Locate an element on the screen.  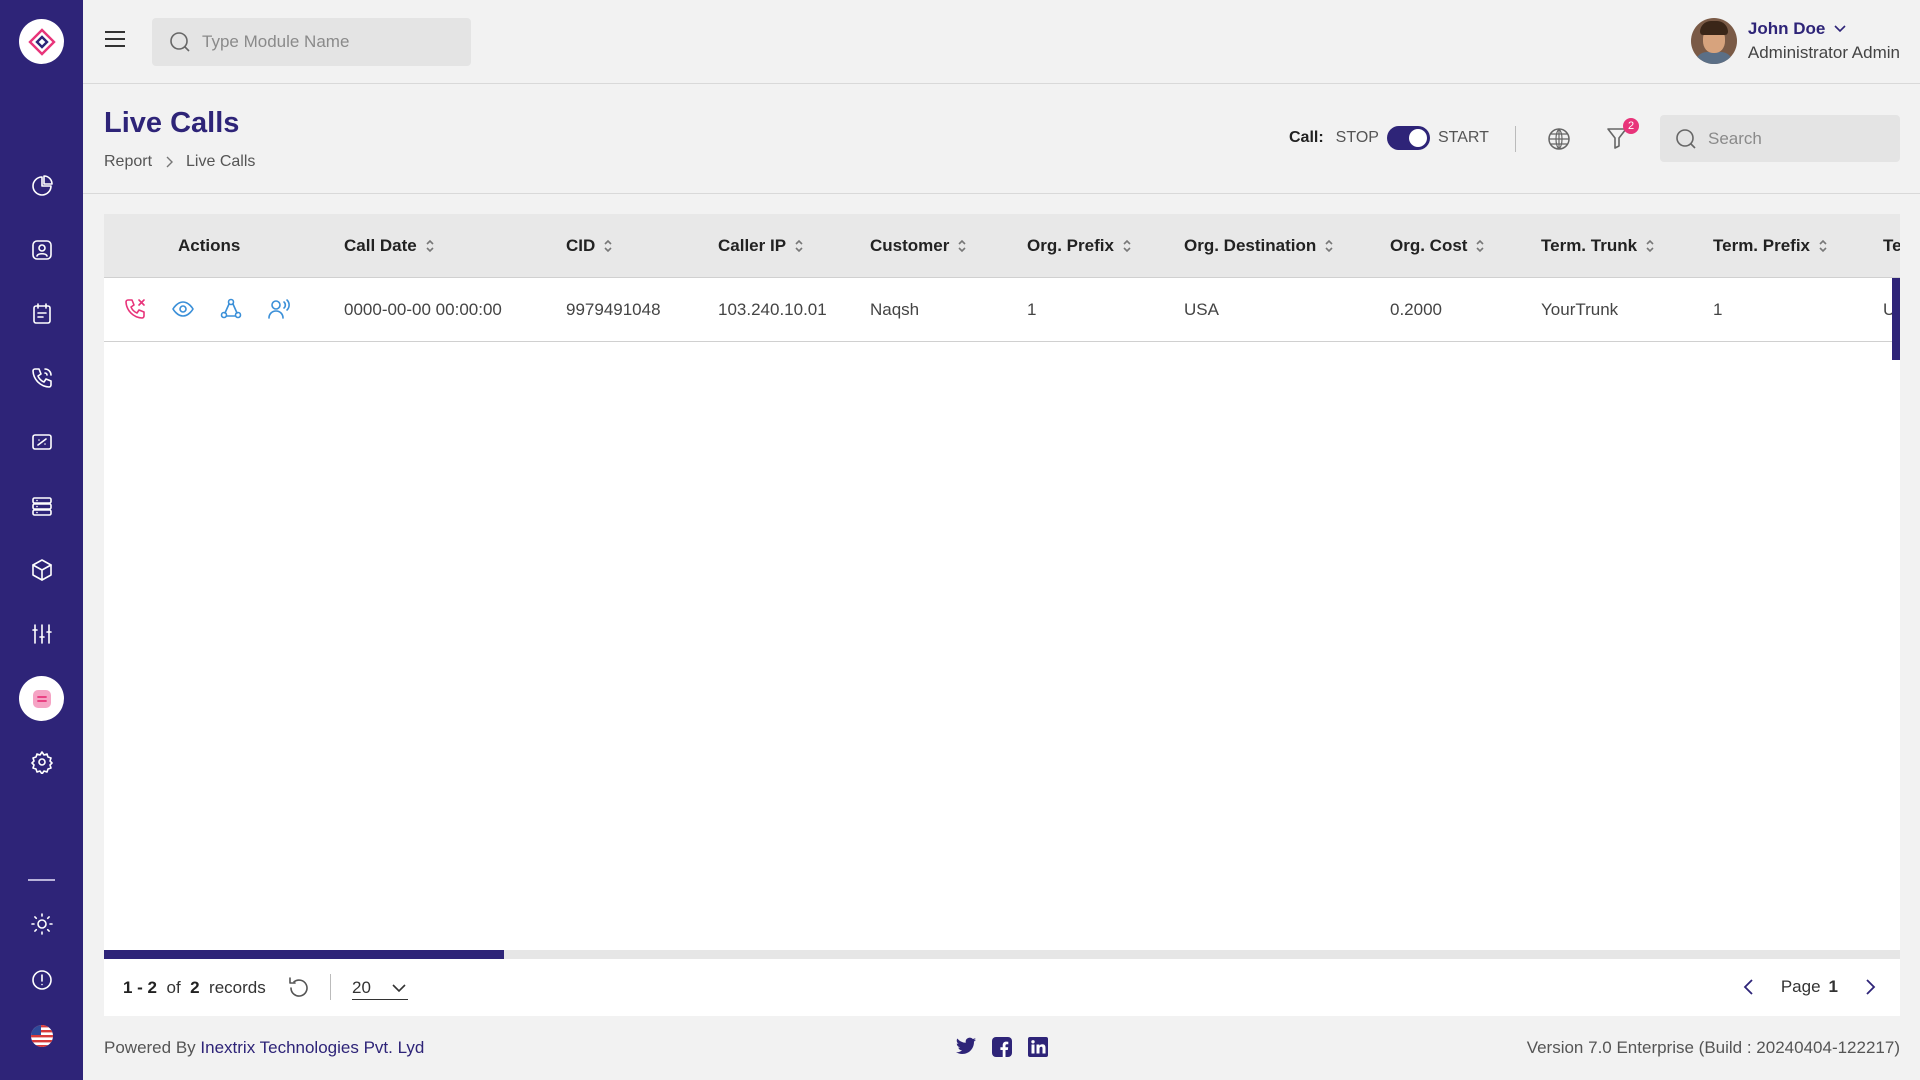
facebook-icon is located at coordinates (1002, 1047).